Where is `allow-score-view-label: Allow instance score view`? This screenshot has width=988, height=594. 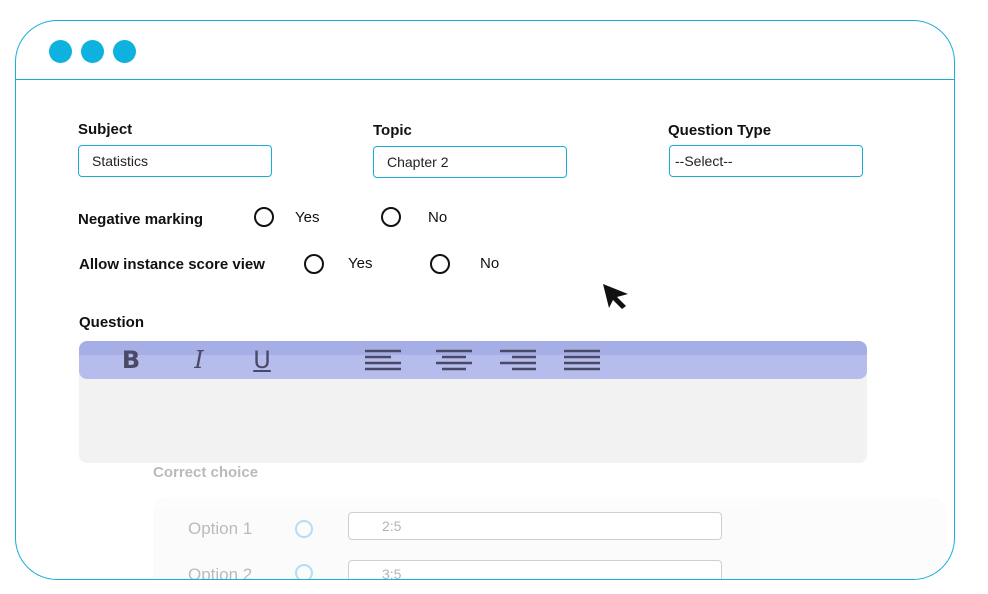 allow-score-view-label: Allow instance score view is located at coordinates (172, 264).